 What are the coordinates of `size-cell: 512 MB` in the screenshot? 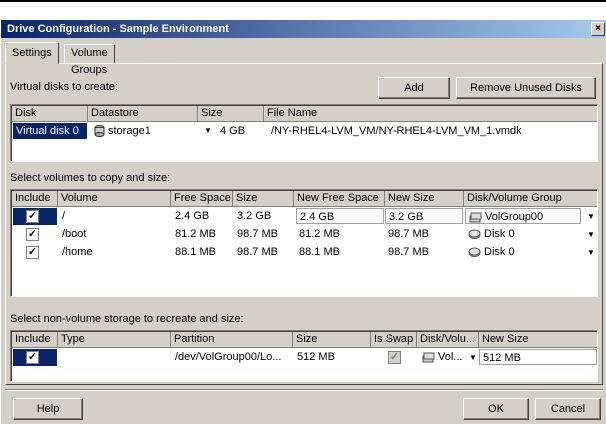 It's located at (316, 357).